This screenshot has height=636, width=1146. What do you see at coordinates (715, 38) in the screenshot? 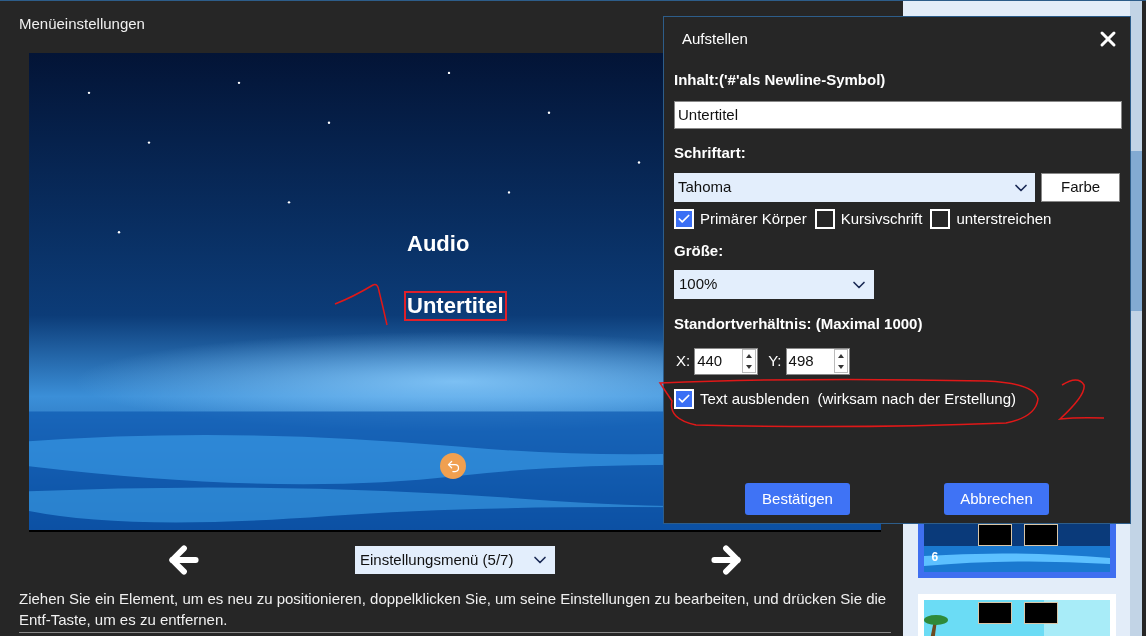
I see `dialog-title: Aufstellen` at bounding box center [715, 38].